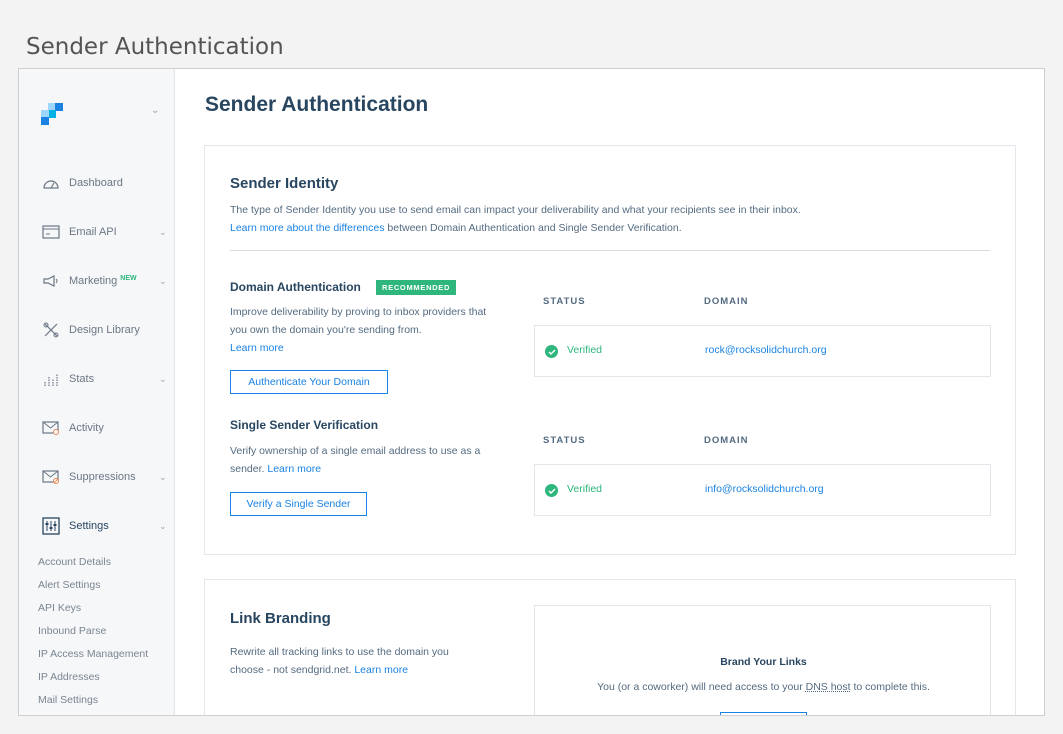 The width and height of the screenshot is (1063, 734). Describe the element at coordinates (51, 477) in the screenshot. I see `suppressions-icon` at that location.